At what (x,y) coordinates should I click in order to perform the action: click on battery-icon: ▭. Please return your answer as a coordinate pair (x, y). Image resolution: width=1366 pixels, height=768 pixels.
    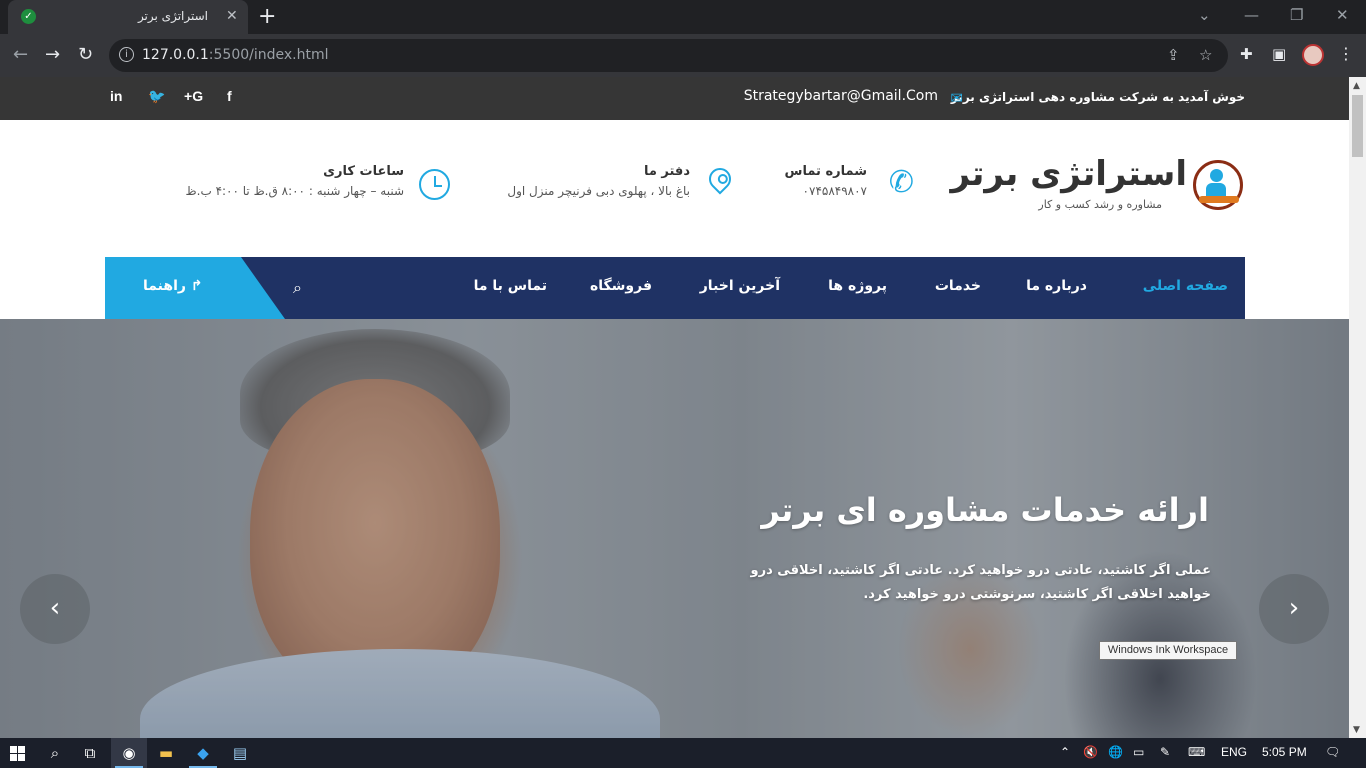
    Looking at the image, I should click on (1138, 752).